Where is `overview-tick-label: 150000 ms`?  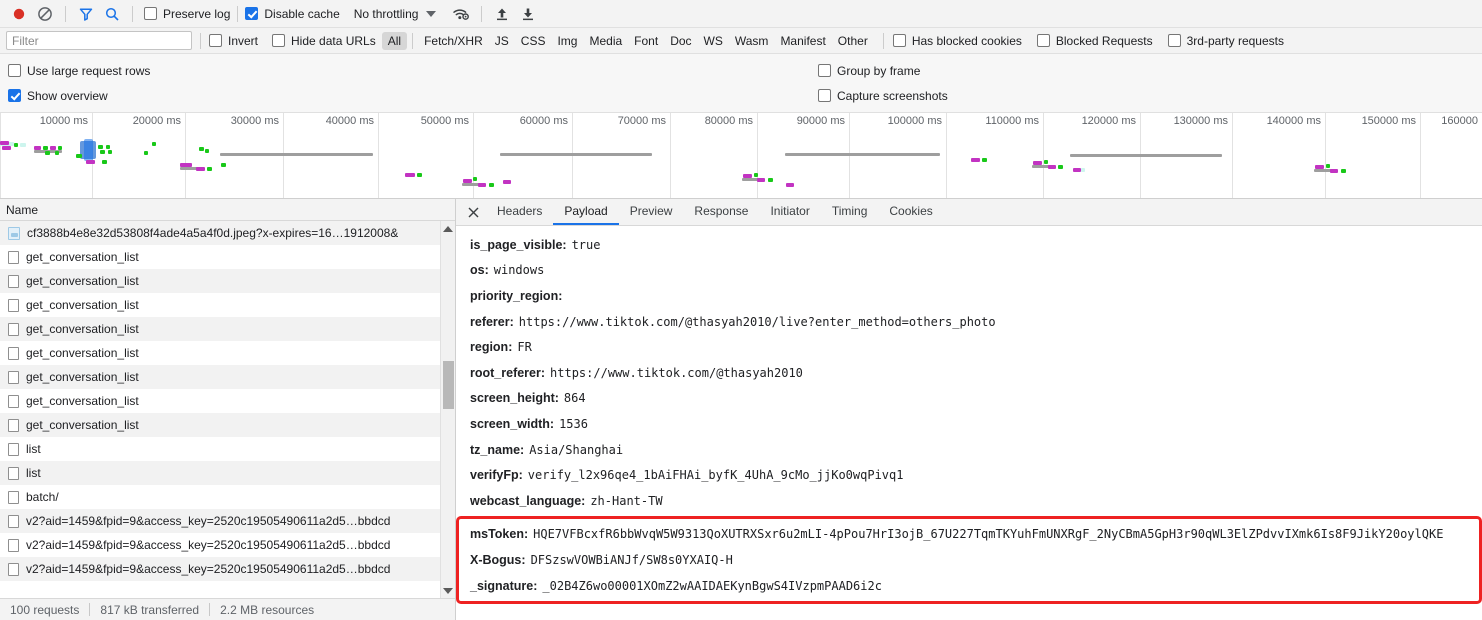
overview-tick-label: 150000 ms is located at coordinates (1388, 121).